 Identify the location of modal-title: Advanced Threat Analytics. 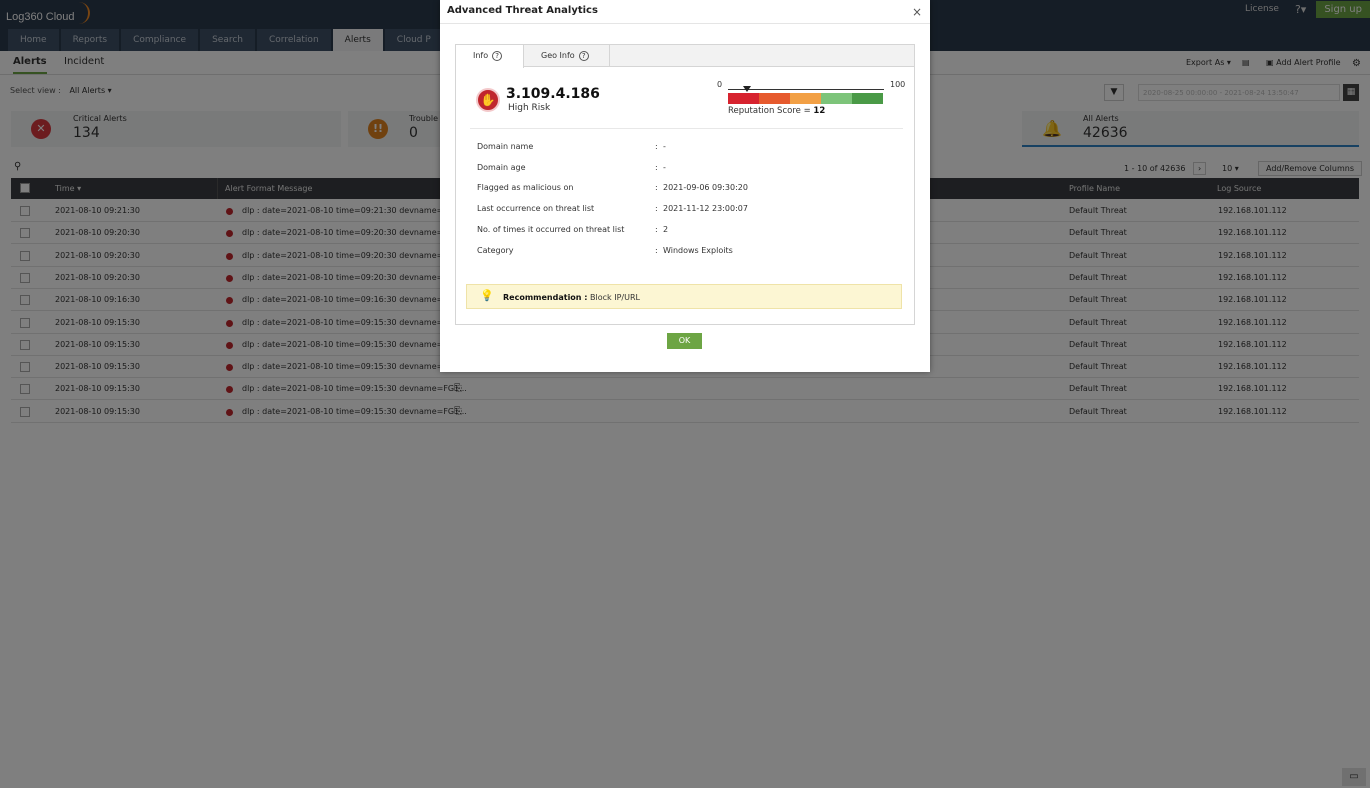
(522, 10).